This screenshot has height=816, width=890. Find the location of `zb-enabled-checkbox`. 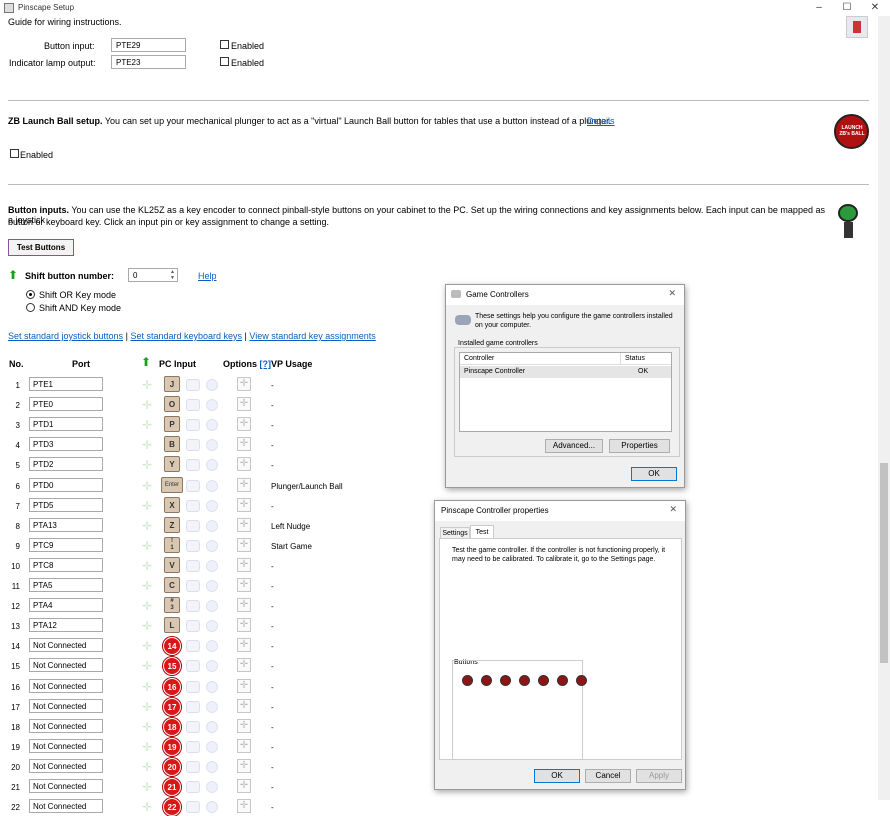

zb-enabled-checkbox is located at coordinates (14, 153).